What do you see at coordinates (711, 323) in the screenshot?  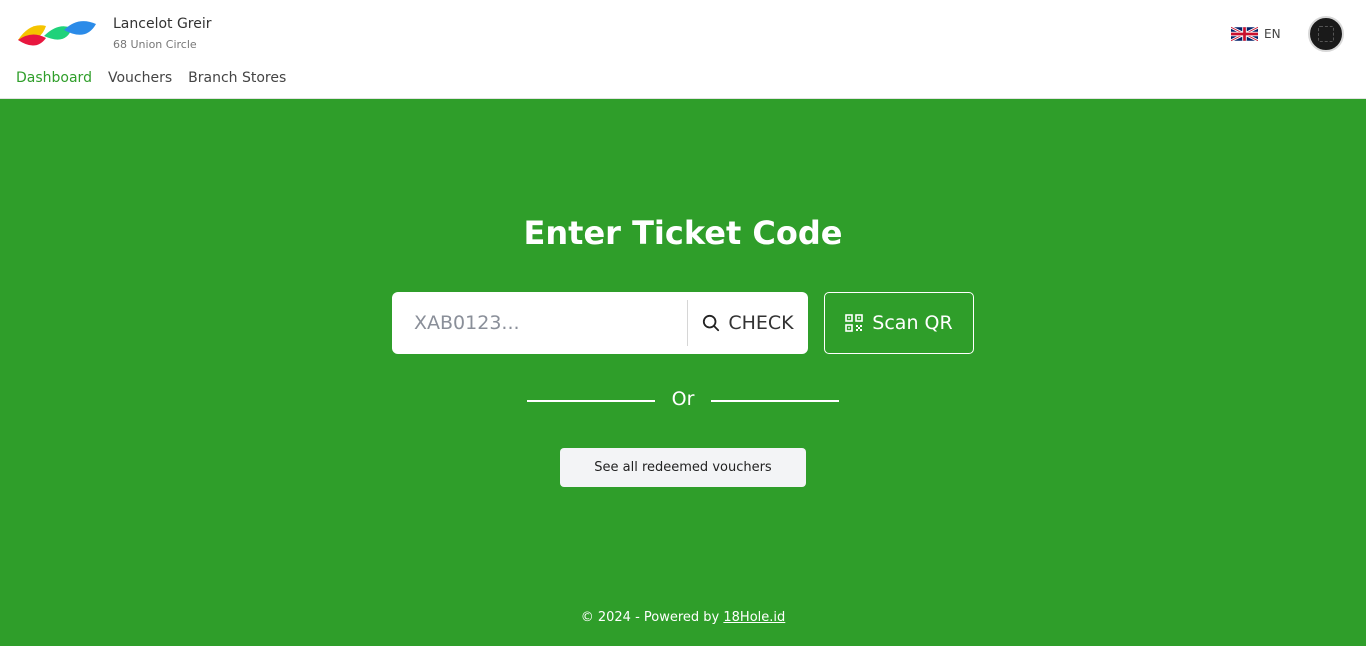 I see `search-icon` at bounding box center [711, 323].